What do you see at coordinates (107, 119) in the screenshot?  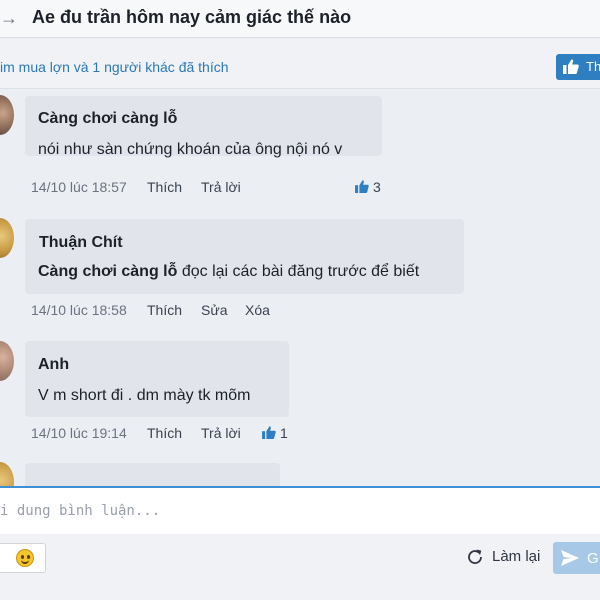 I see `comment-author: Càng chơi càng lỗ` at bounding box center [107, 119].